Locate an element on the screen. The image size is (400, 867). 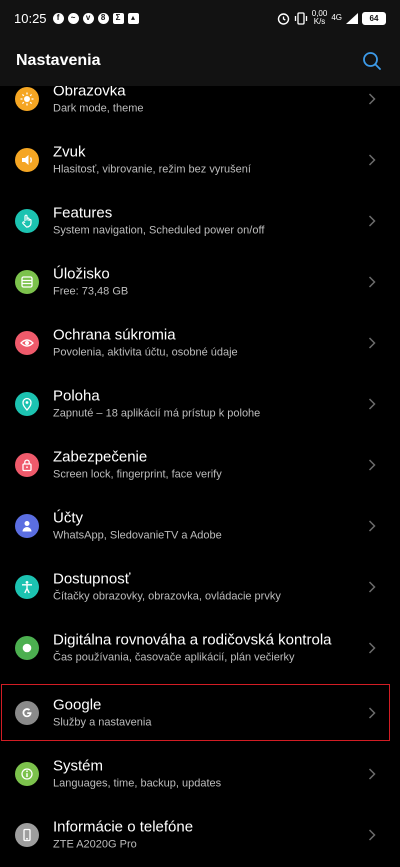
location-pin-icon is located at coordinates (27, 403).